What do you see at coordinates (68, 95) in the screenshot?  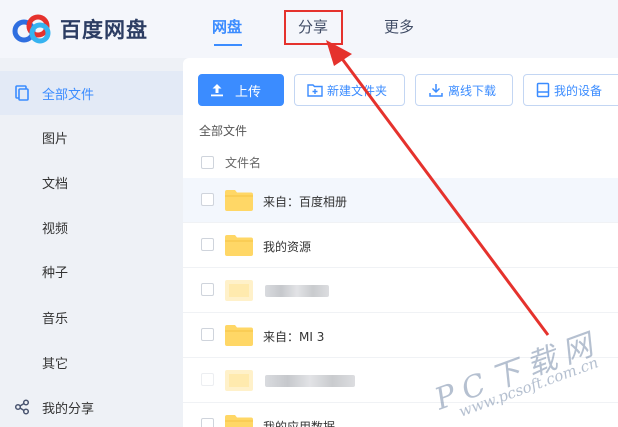 I see `sidebar-item-label: 全部文件` at bounding box center [68, 95].